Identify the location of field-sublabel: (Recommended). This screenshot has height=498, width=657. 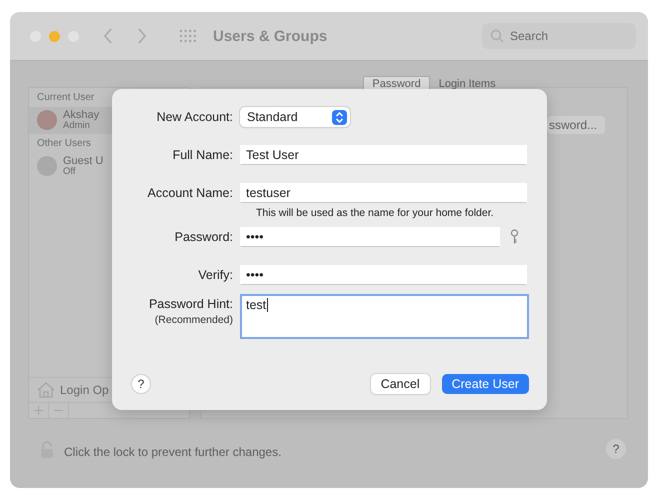
(193, 320).